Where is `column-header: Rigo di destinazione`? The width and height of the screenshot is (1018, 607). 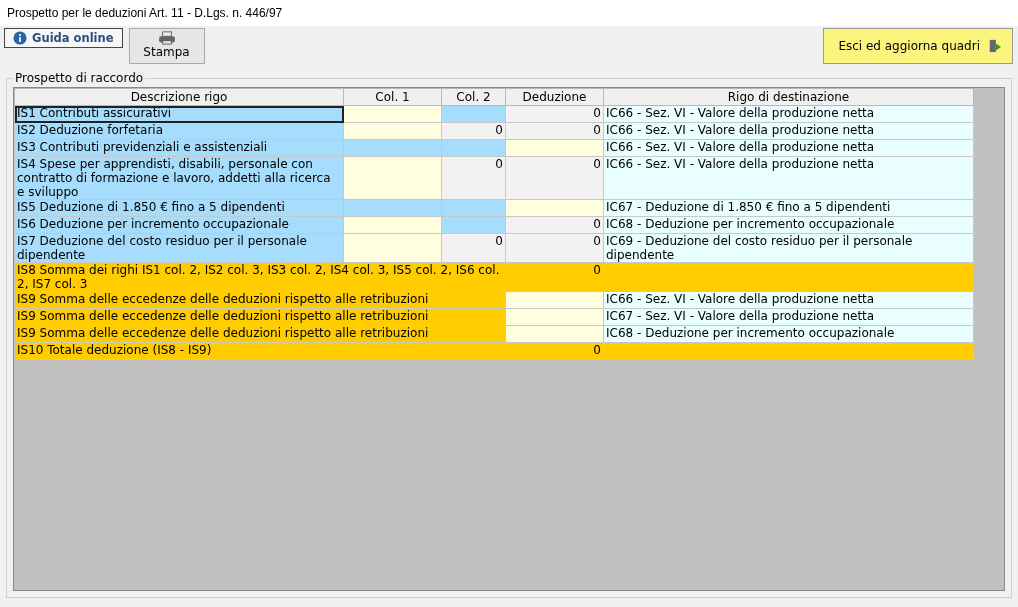
column-header: Rigo di destinazione is located at coordinates (788, 97).